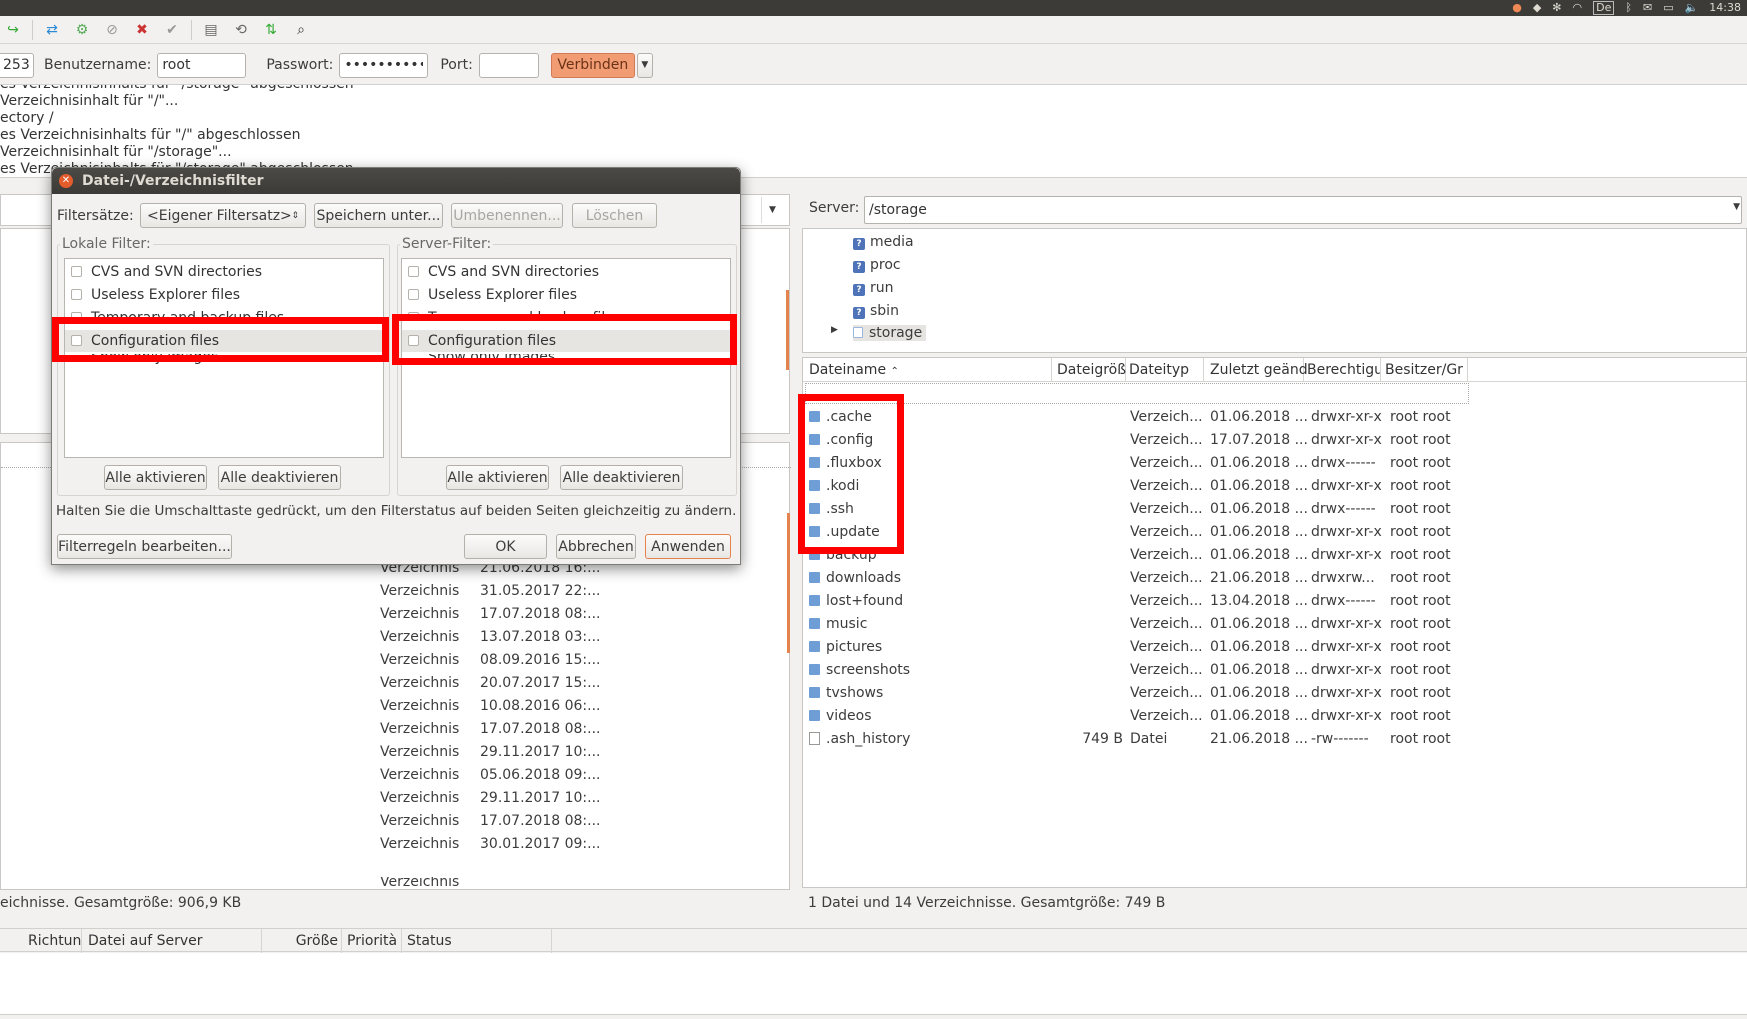 The height and width of the screenshot is (1019, 1747). Describe the element at coordinates (52, 30) in the screenshot. I see `refresh-icon: ⇄` at that location.